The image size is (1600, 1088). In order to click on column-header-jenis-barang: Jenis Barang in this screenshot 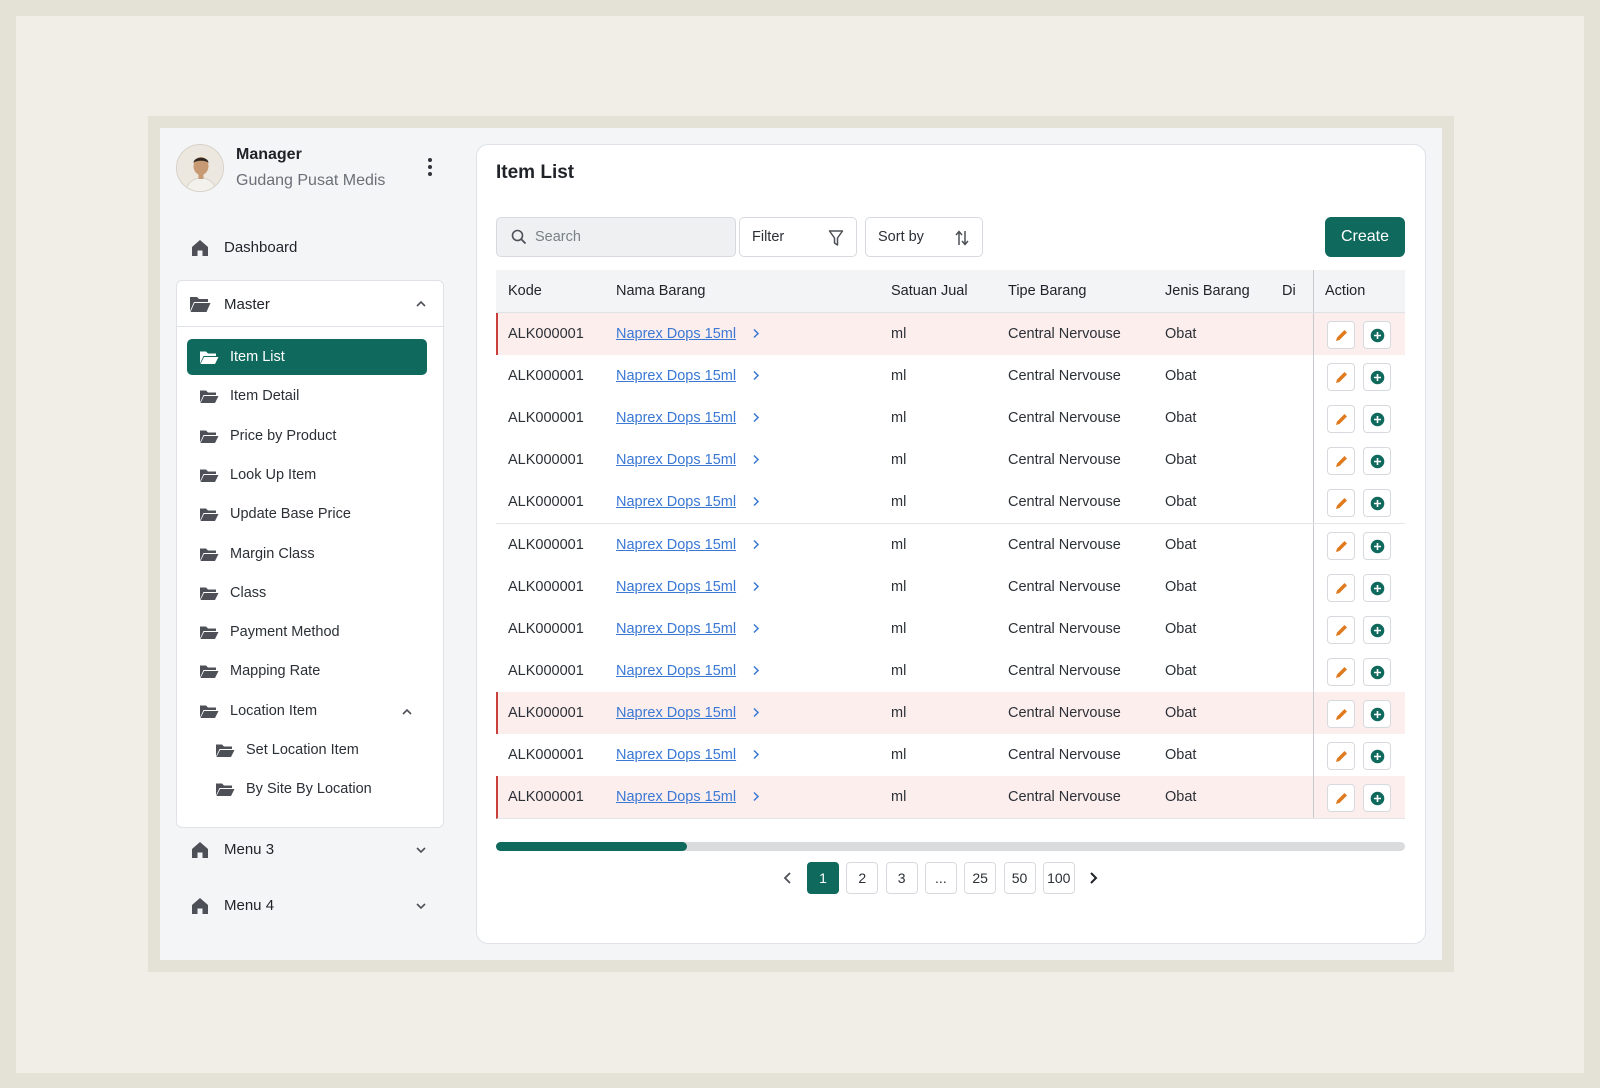, I will do `click(1207, 291)`.